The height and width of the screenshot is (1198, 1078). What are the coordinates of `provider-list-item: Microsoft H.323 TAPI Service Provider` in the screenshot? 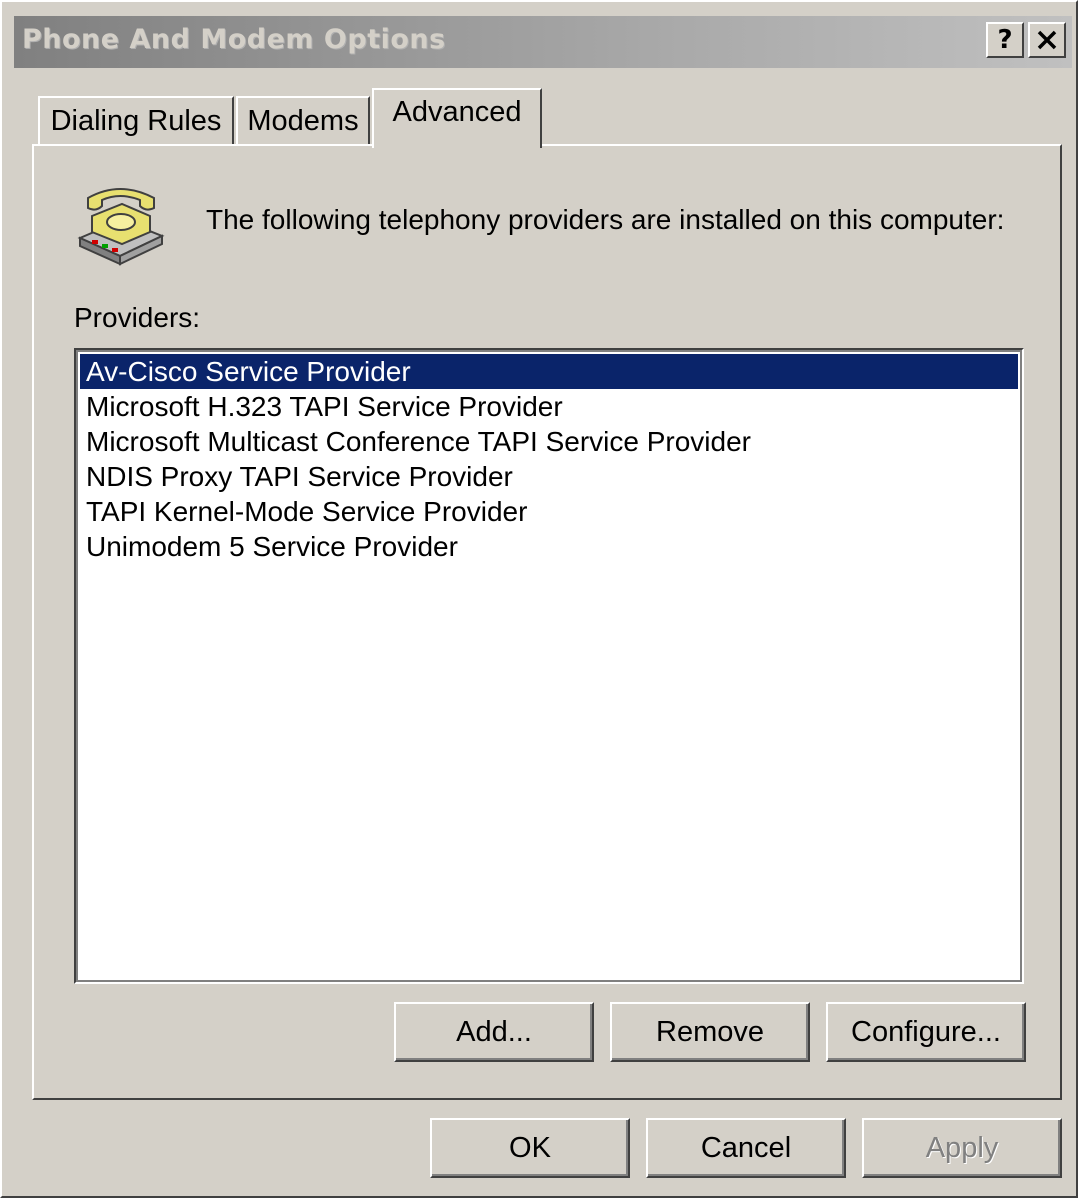 It's located at (549, 406).